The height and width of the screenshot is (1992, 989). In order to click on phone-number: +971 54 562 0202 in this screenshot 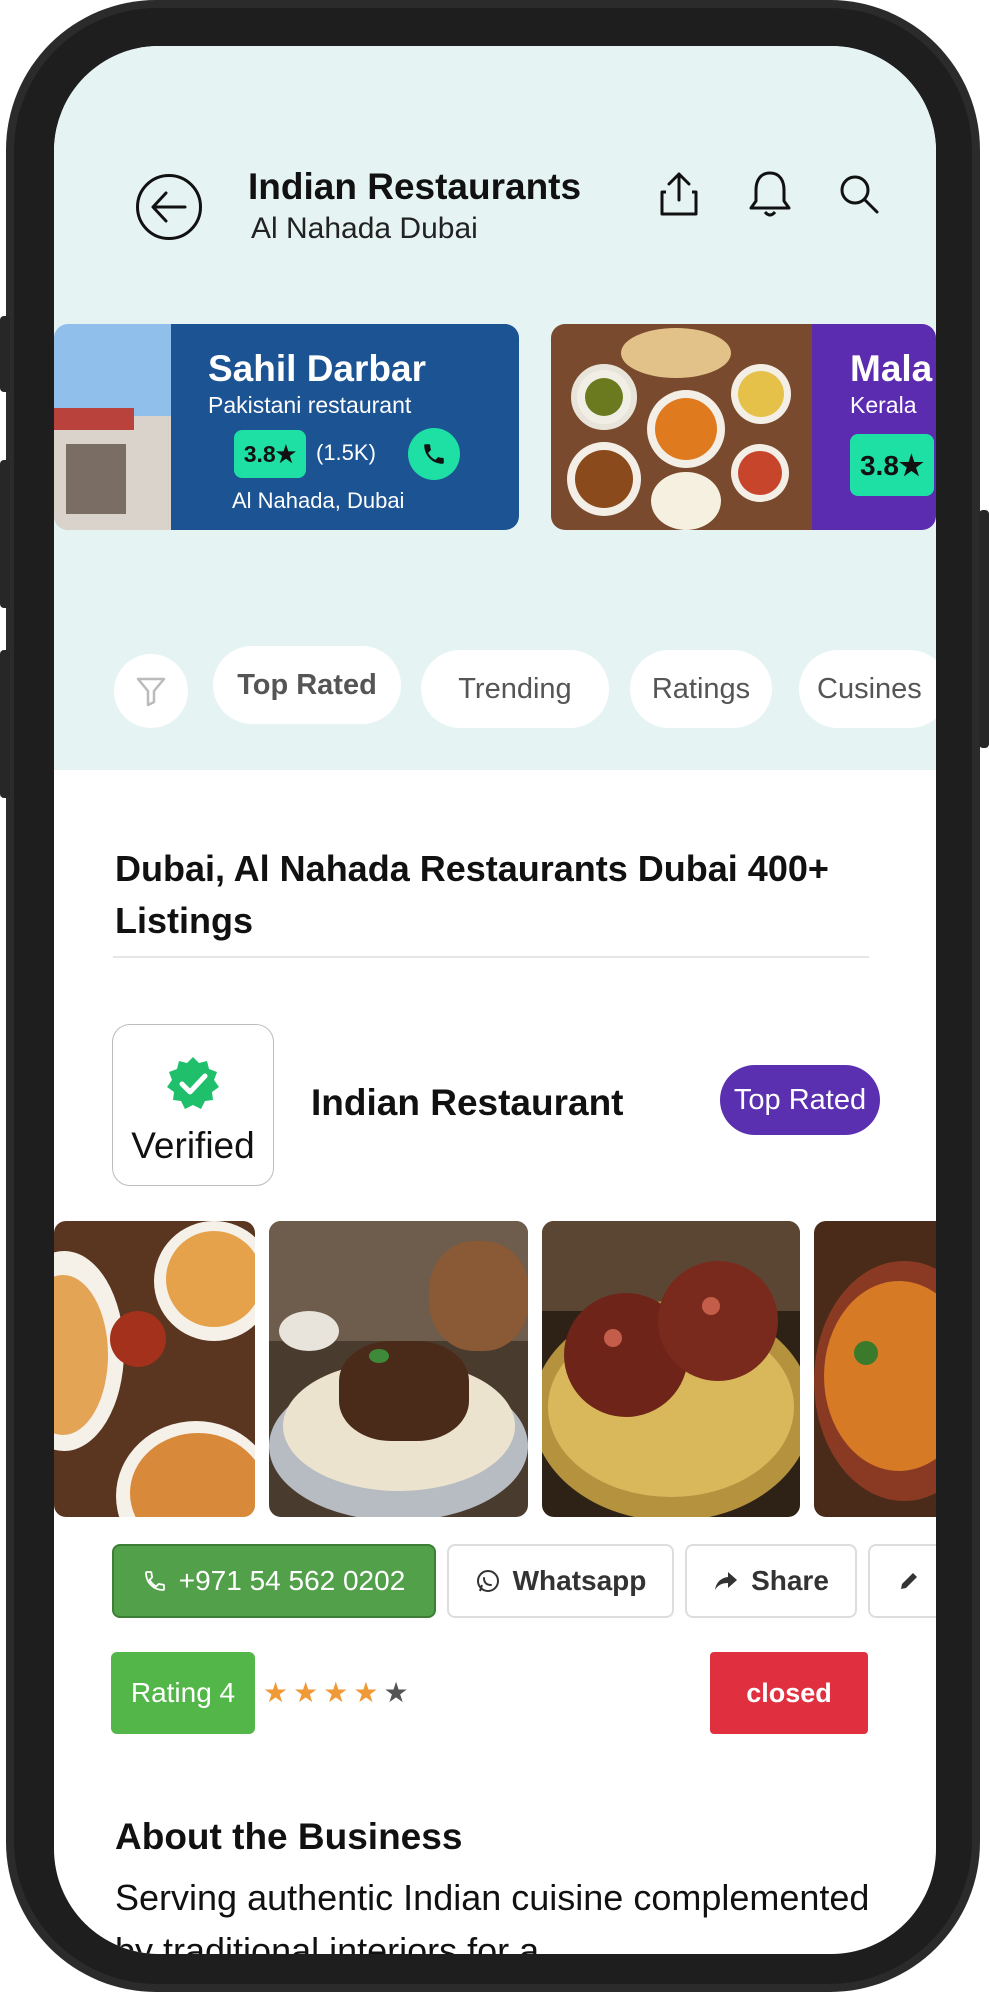, I will do `click(292, 1580)`.